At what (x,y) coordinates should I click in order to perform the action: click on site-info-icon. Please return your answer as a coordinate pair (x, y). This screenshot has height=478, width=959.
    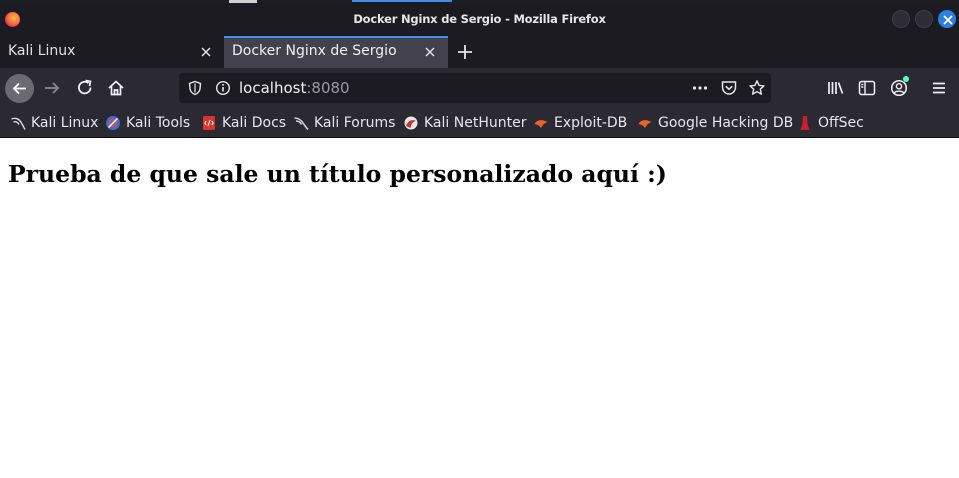
    Looking at the image, I should click on (223, 88).